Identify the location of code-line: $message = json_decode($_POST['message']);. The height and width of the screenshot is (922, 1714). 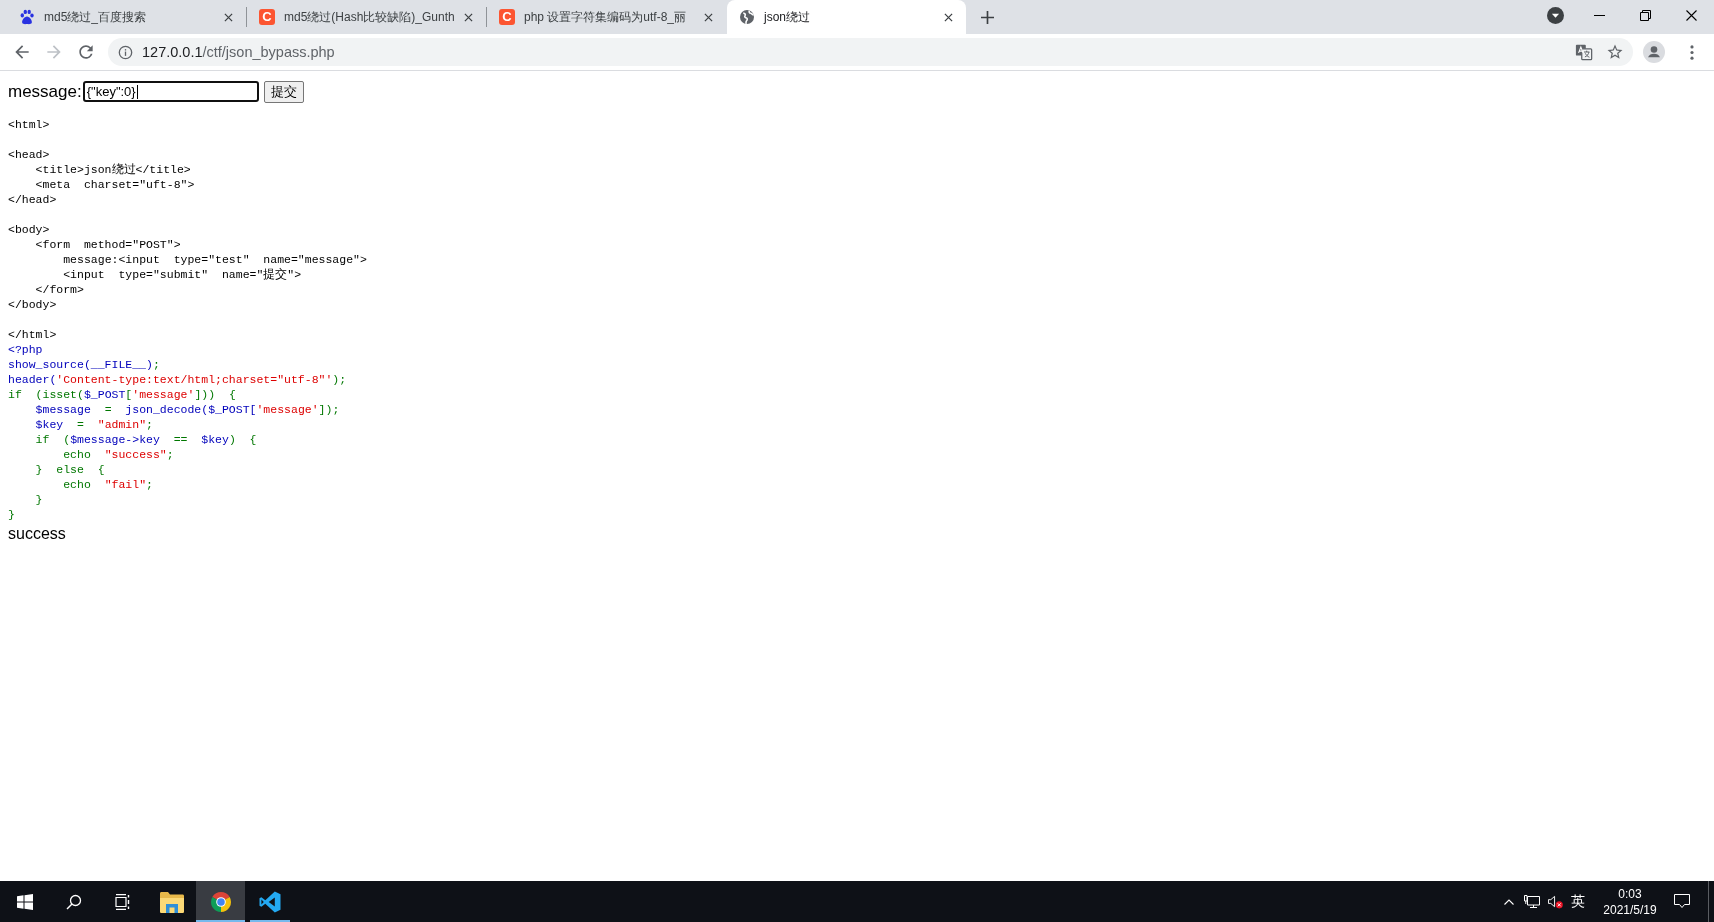
(187, 409).